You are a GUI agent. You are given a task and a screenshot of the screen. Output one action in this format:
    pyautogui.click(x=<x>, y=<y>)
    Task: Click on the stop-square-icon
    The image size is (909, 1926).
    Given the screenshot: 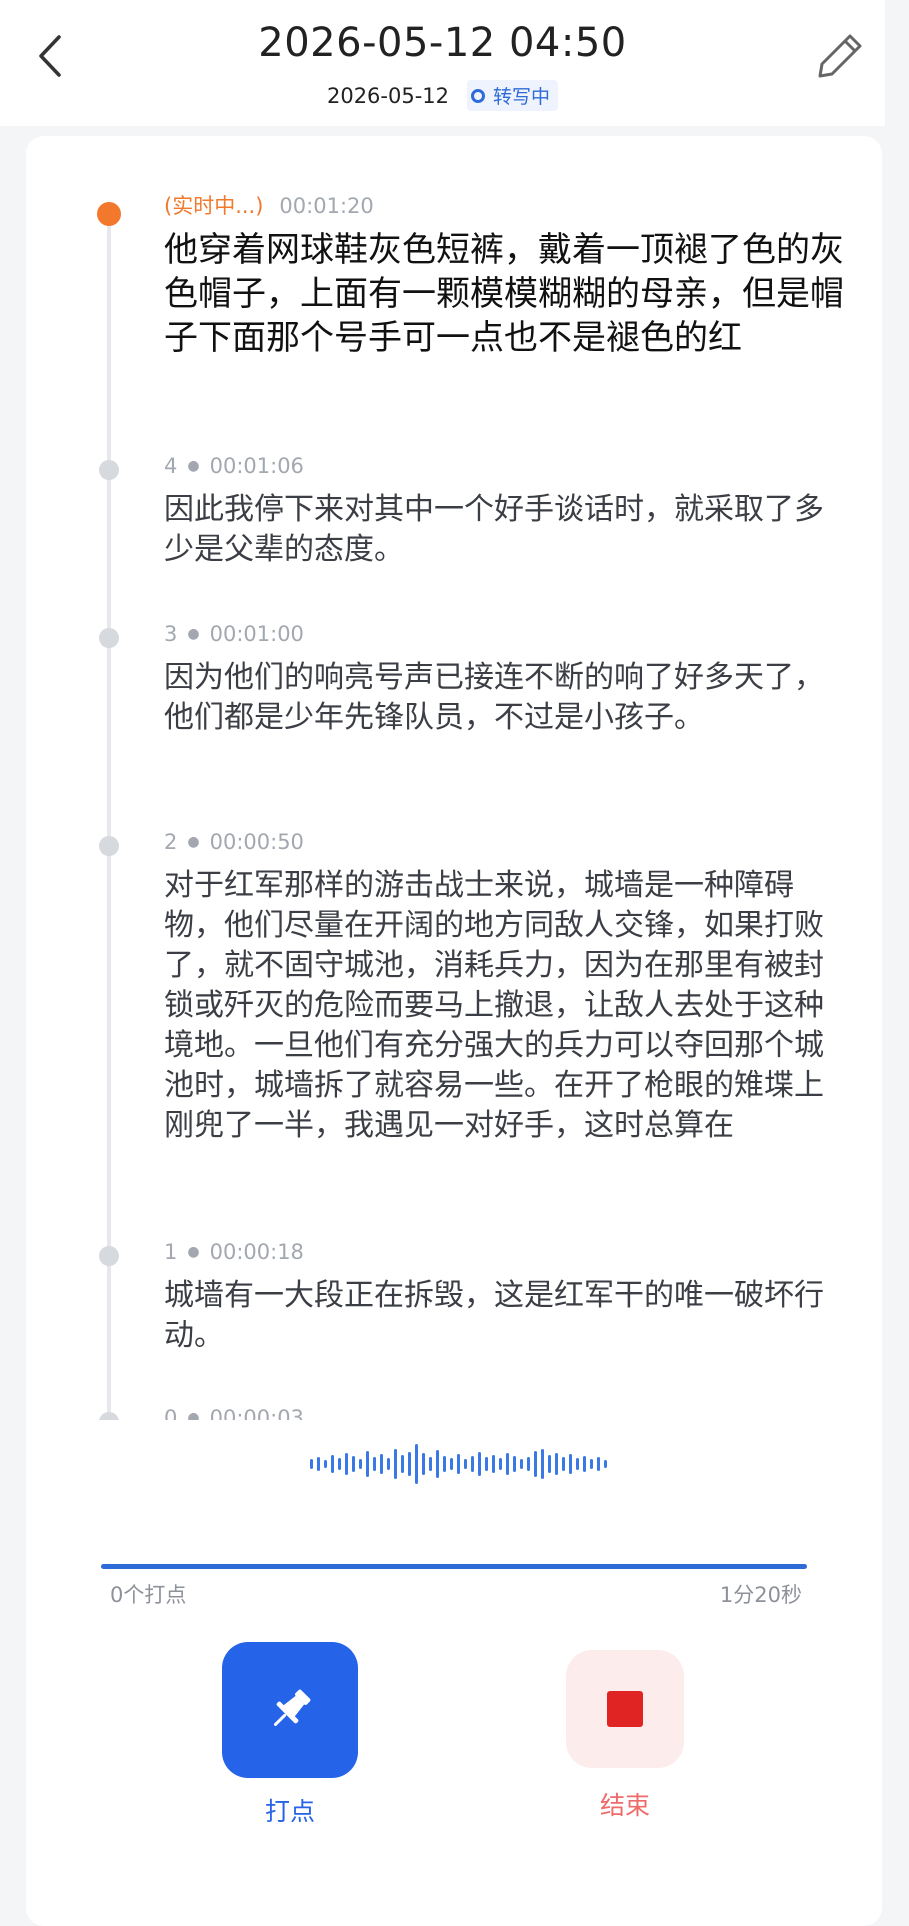 What is the action you would take?
    pyautogui.click(x=625, y=1709)
    